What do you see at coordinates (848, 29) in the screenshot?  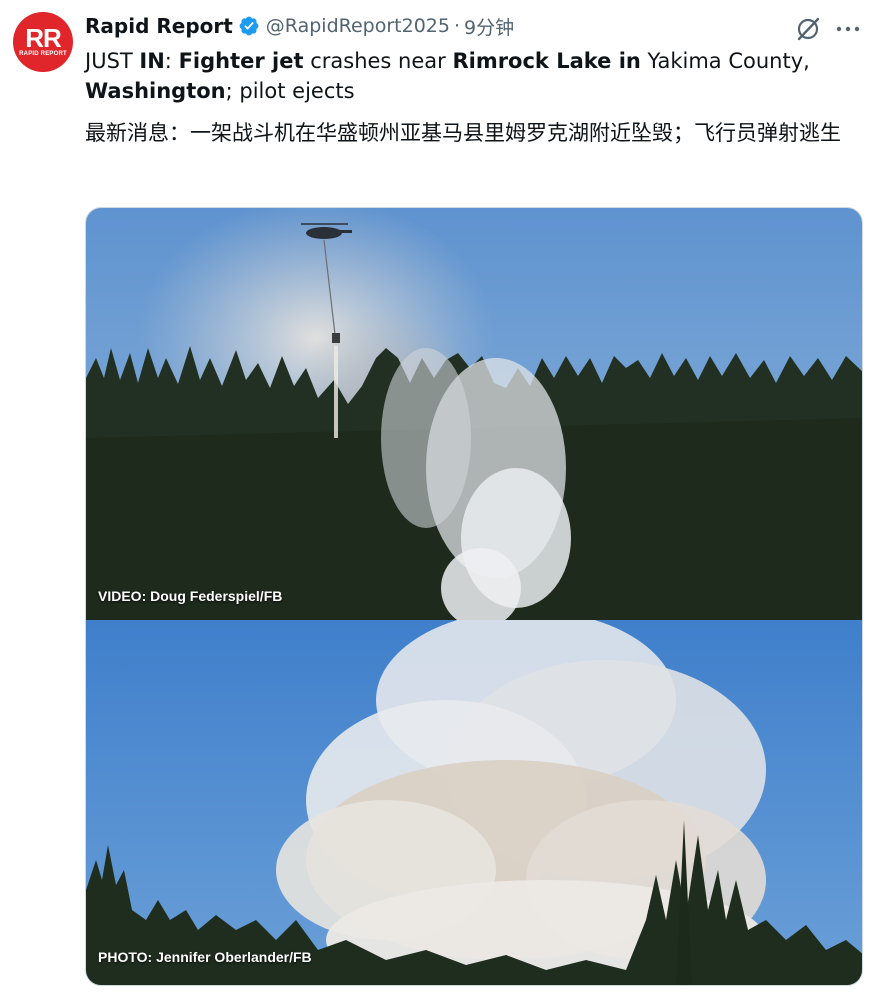 I see `more-icon` at bounding box center [848, 29].